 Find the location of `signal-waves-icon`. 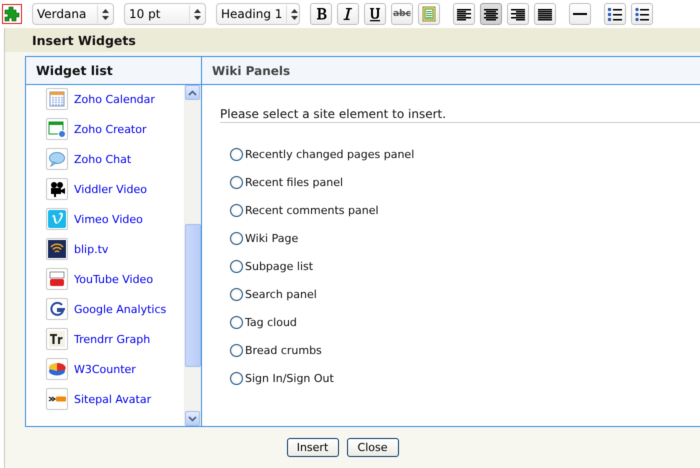

signal-waves-icon is located at coordinates (57, 249).